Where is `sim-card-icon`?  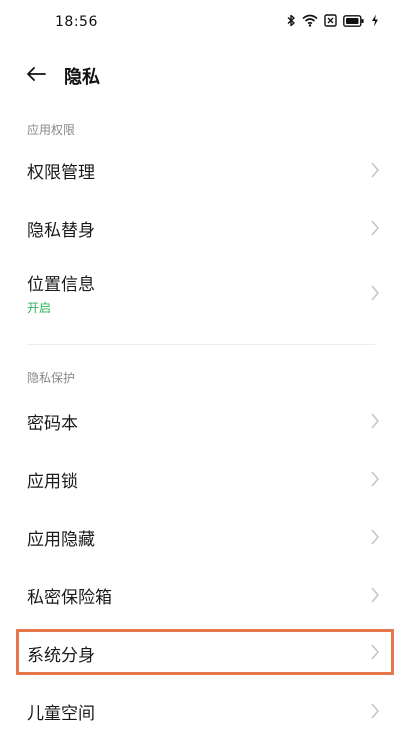
sim-card-icon is located at coordinates (330, 20).